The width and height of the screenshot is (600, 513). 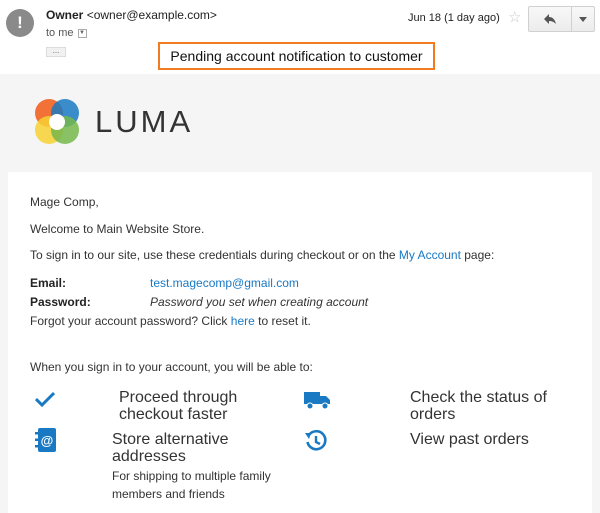 I want to click on recipients: to me ▼, so click(x=66, y=33).